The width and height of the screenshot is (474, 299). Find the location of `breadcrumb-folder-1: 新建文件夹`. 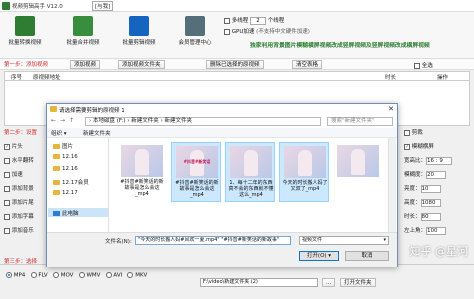

breadcrumb-folder-1: 新建文件夹 is located at coordinates (145, 121).